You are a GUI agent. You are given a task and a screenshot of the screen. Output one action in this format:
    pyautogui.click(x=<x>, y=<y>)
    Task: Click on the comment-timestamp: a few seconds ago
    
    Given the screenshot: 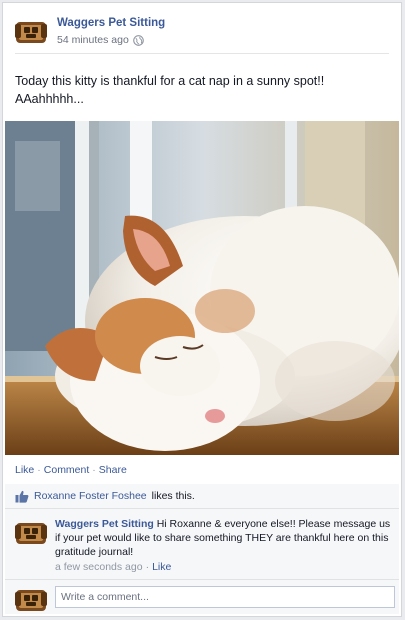 What is the action you would take?
    pyautogui.click(x=99, y=567)
    